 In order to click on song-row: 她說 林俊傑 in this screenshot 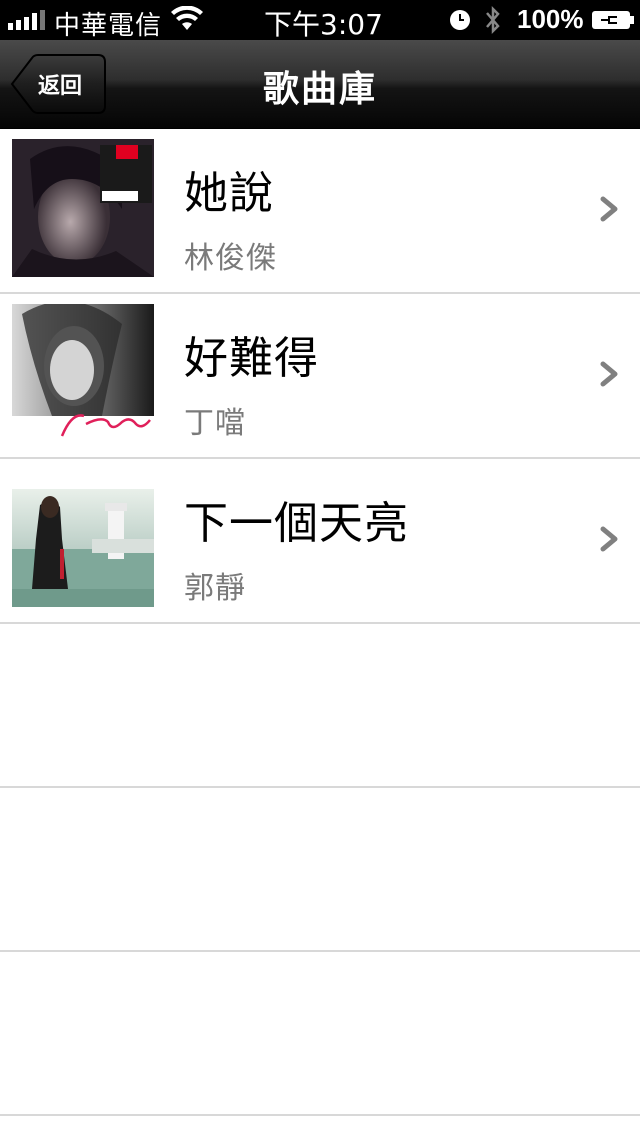, I will do `click(320, 211)`.